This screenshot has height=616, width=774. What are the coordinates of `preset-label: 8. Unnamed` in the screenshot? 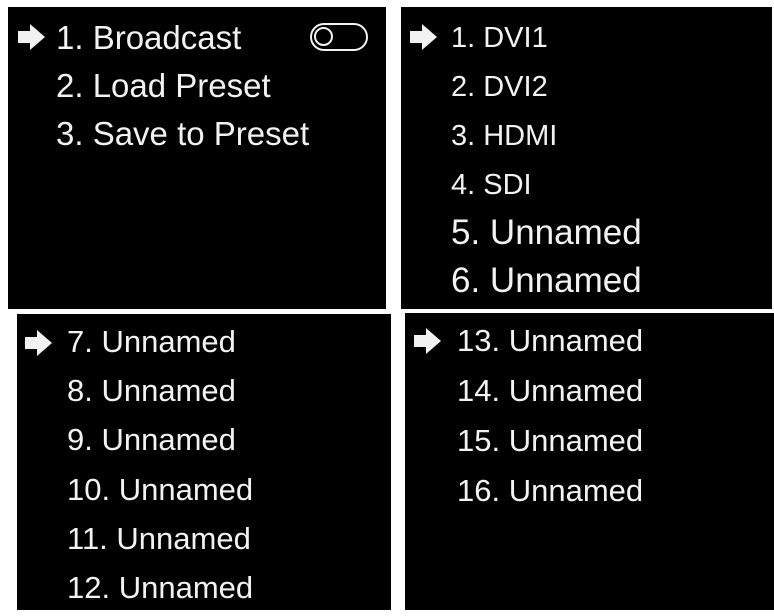 It's located at (151, 390).